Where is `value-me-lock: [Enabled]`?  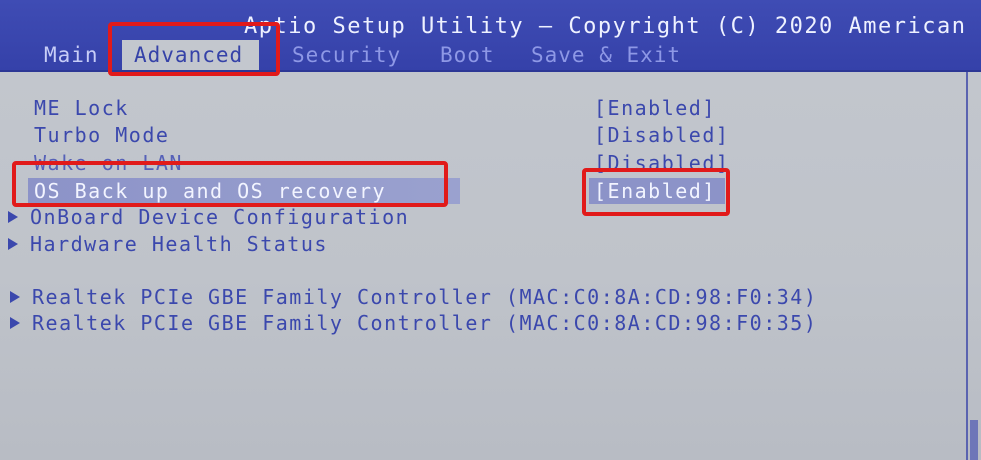 value-me-lock: [Enabled] is located at coordinates (655, 108).